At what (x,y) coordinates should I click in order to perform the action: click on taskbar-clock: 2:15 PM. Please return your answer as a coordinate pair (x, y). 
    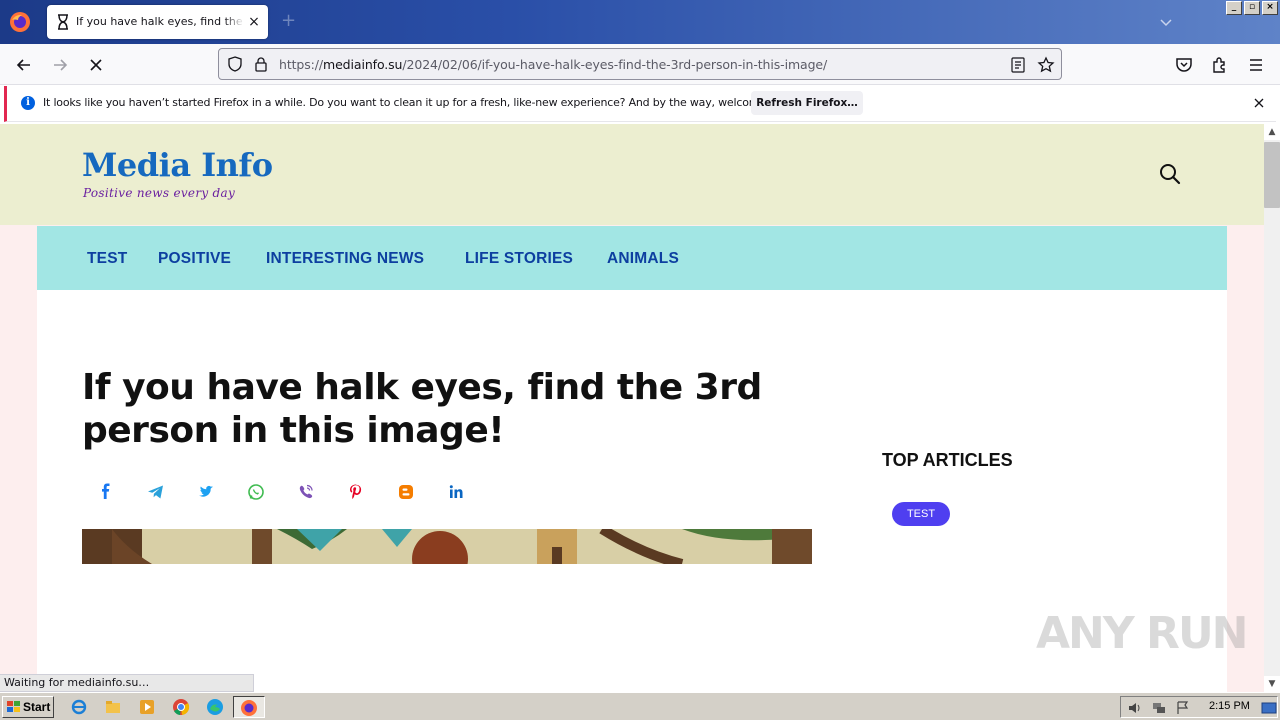
    Looking at the image, I should click on (1229, 706).